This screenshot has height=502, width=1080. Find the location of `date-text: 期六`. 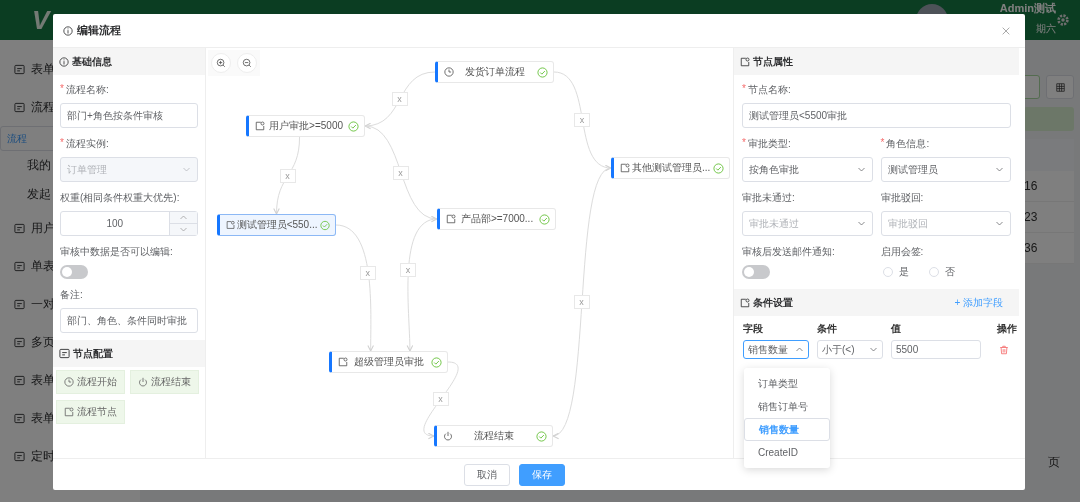

date-text: 期六 is located at coordinates (1046, 29).